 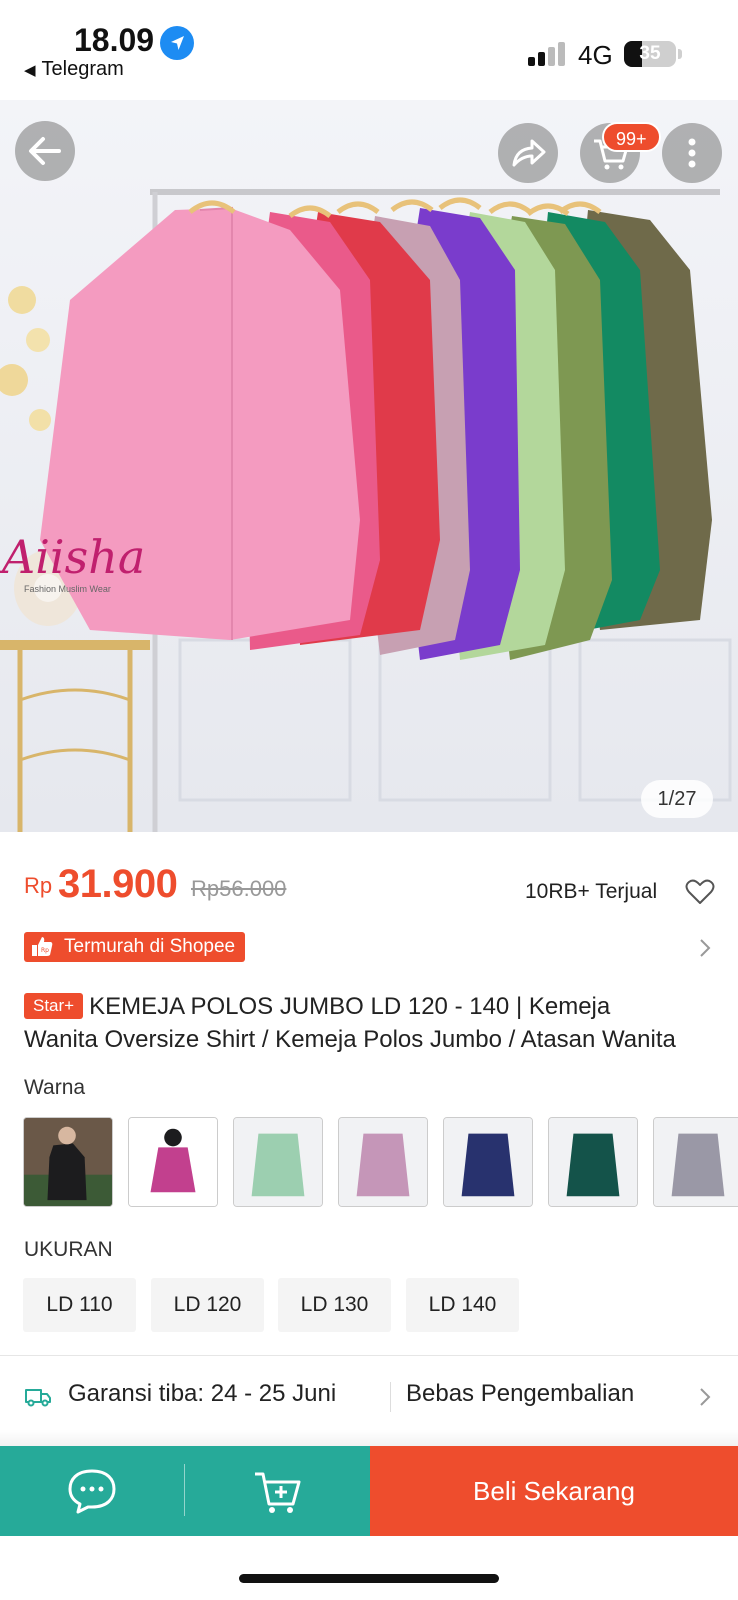 I want to click on share-icon, so click(x=529, y=153).